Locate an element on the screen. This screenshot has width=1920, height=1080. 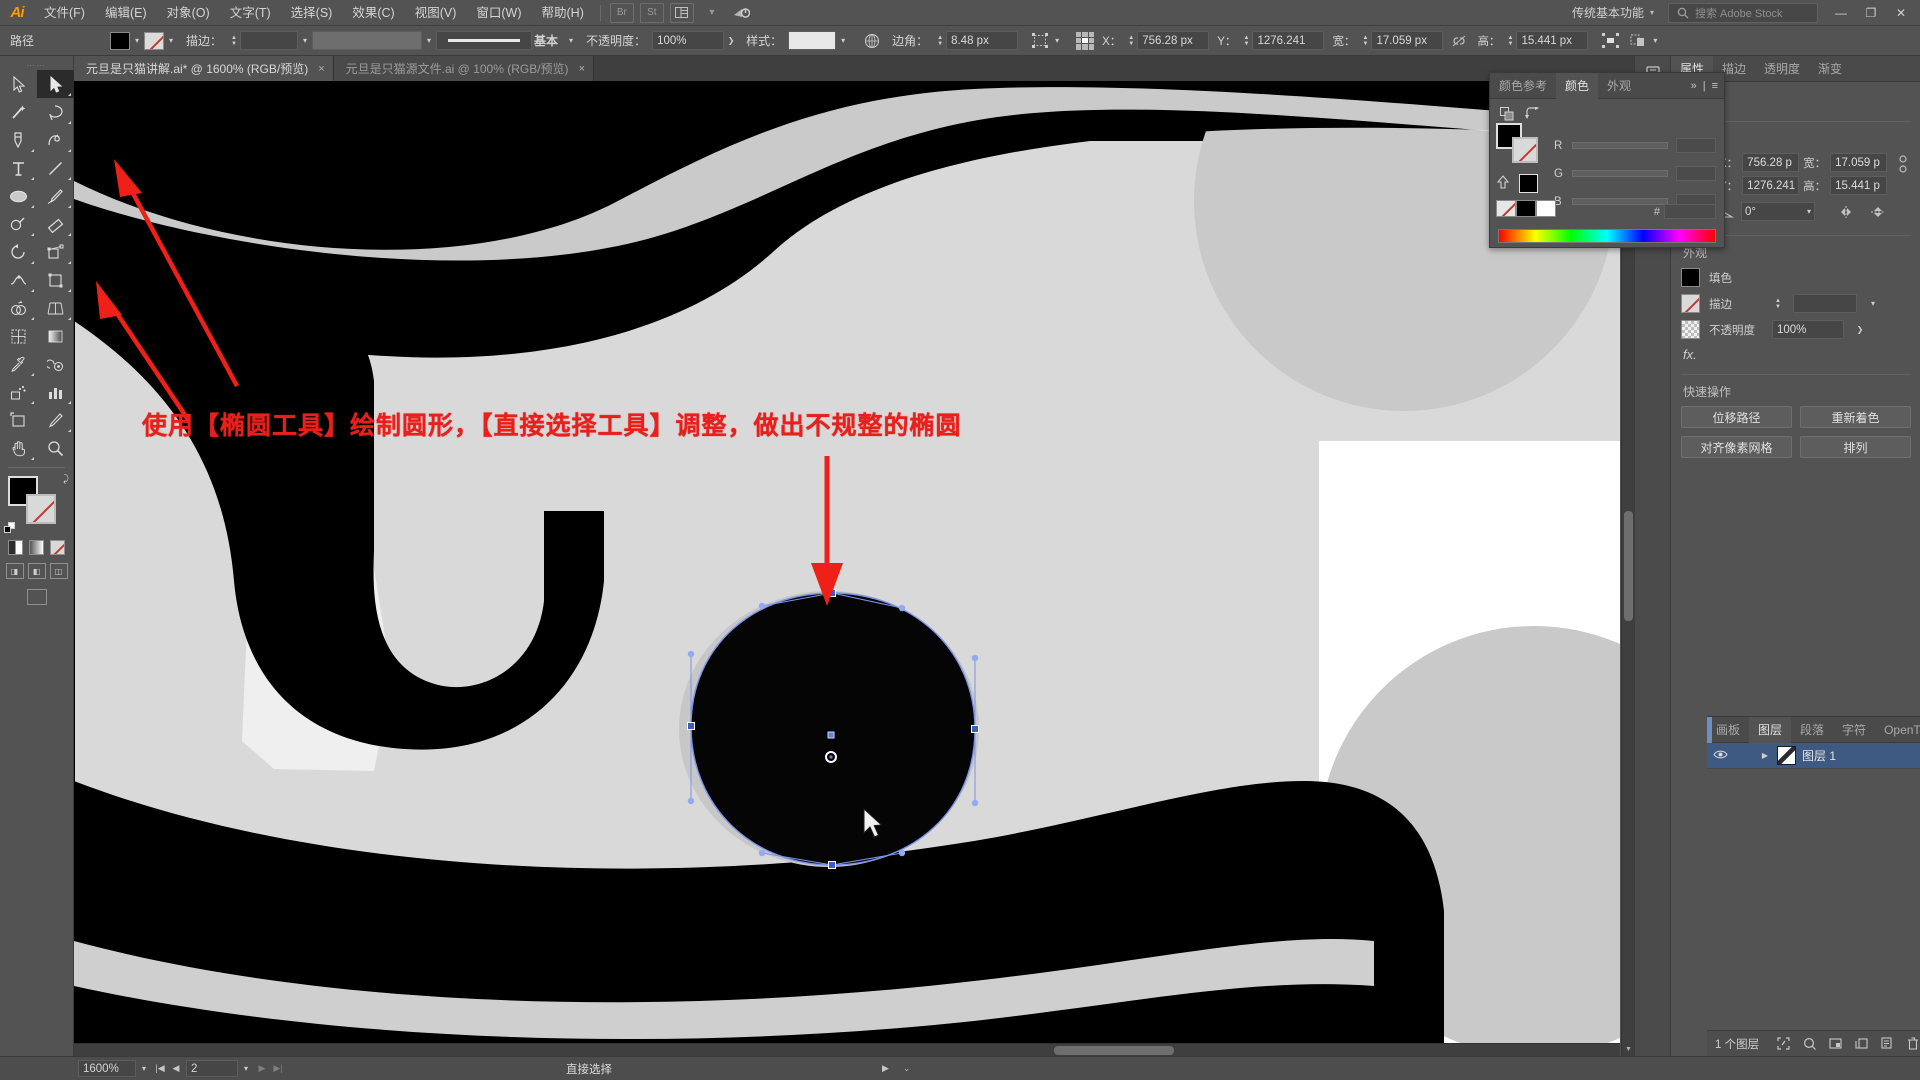
status-resize-icon: ⌄ is located at coordinates (907, 1068).